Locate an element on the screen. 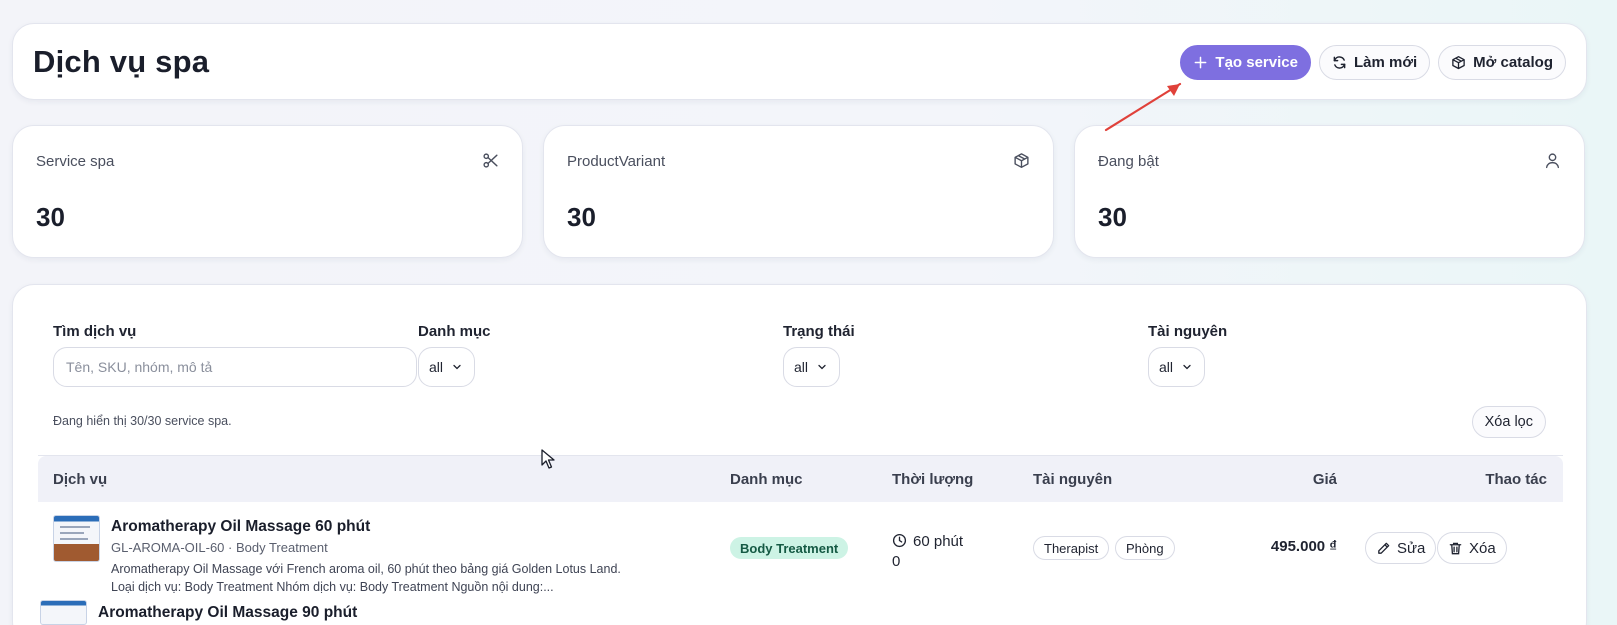 The width and height of the screenshot is (1617, 625). stat-card-enabled: Đang bật 30 is located at coordinates (1329, 191).